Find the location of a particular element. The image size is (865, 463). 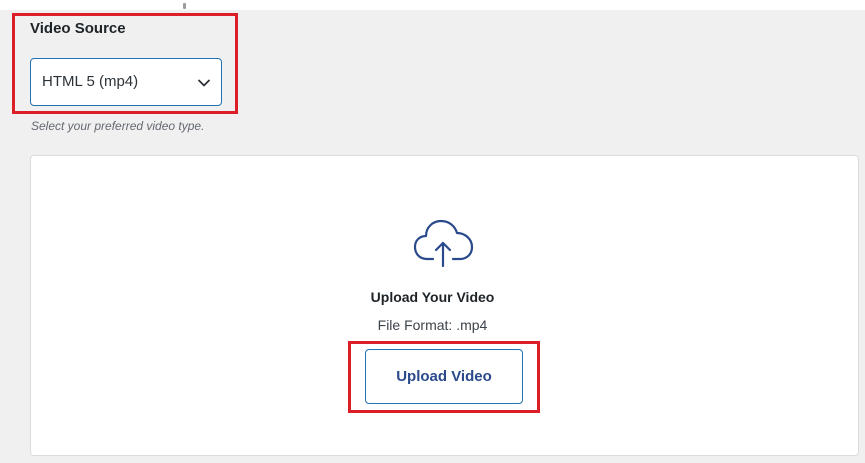

video-source-label: Video Source is located at coordinates (78, 28).